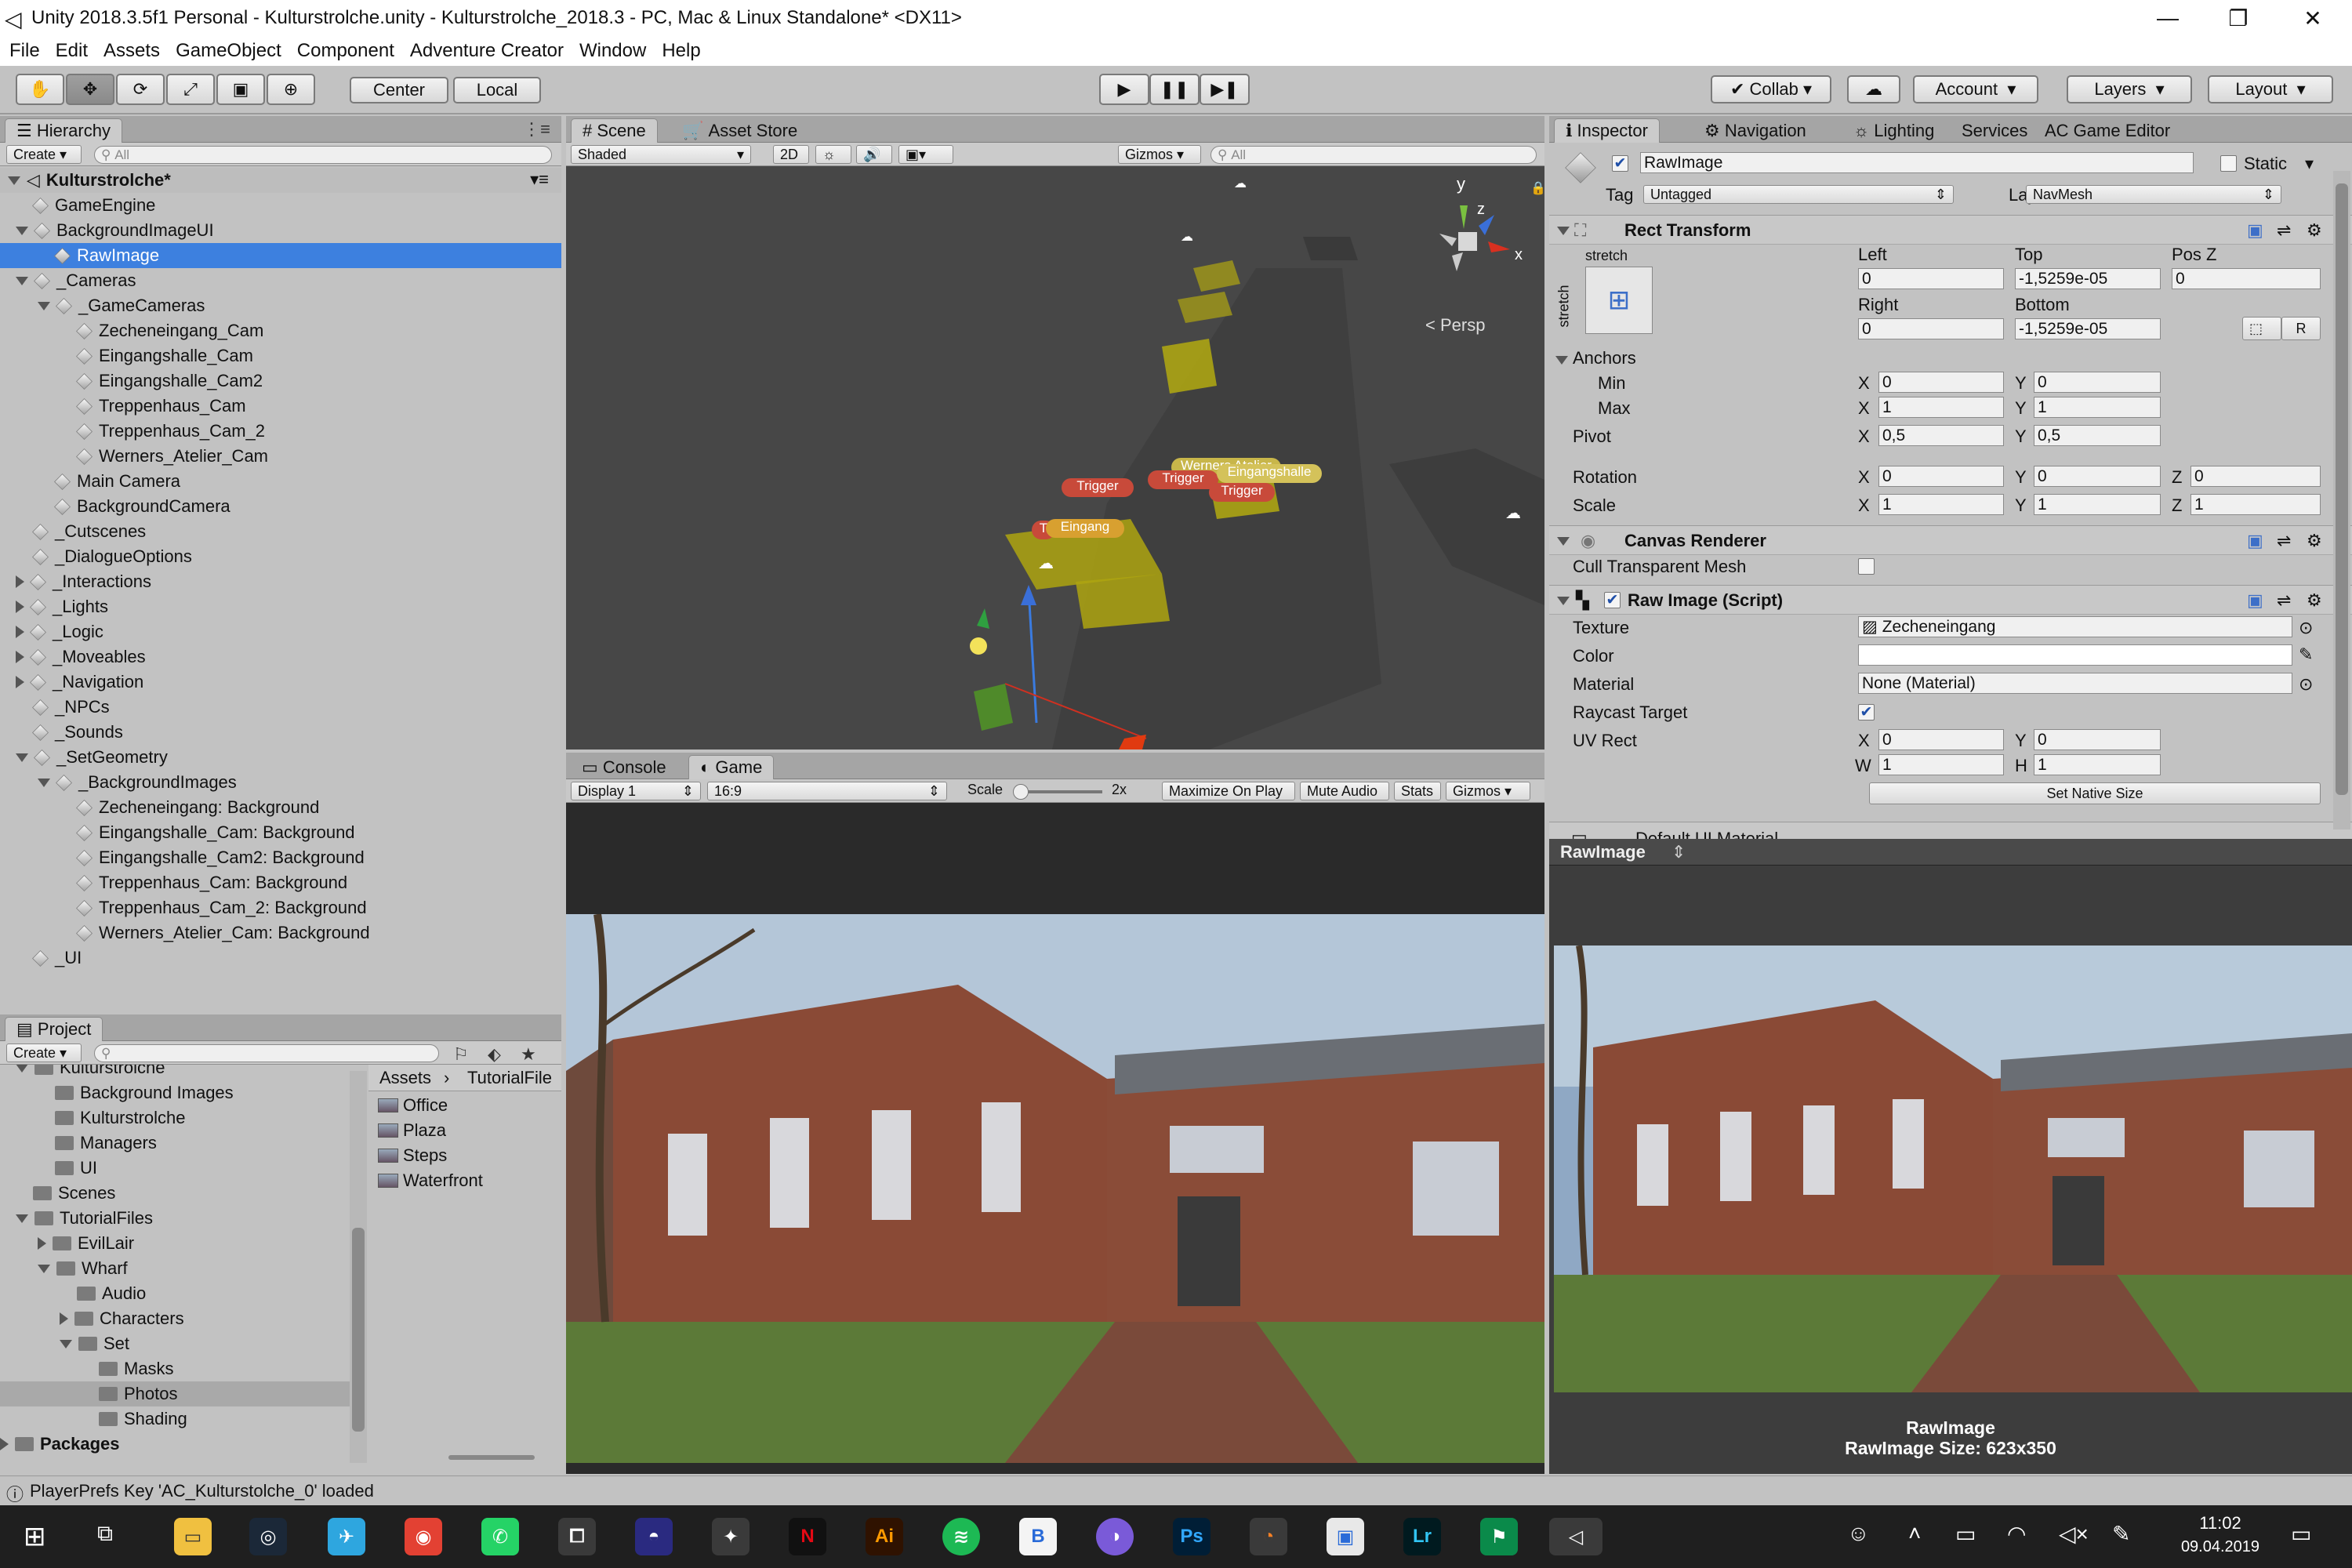  What do you see at coordinates (280, 882) in the screenshot?
I see `hierarchy-item: Treppenhaus_Cam: Background` at bounding box center [280, 882].